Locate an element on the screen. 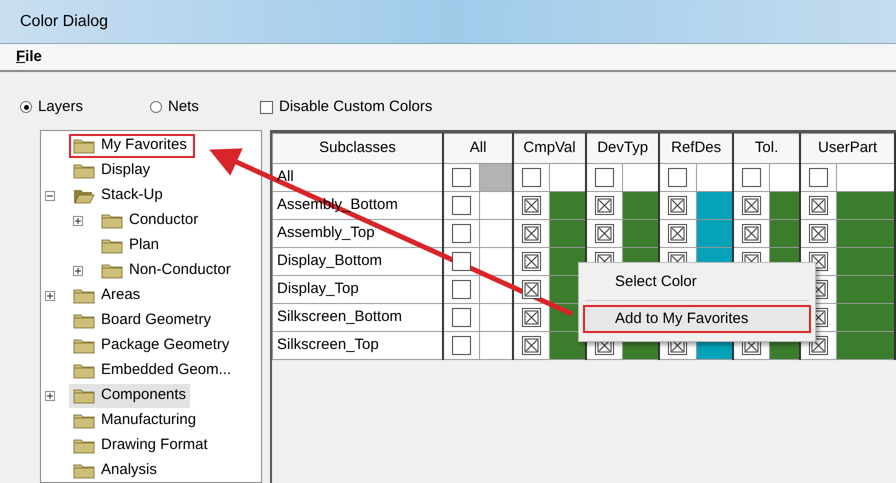 Image resolution: width=896 pixels, height=483 pixels. tree-item: Plan is located at coordinates (130, 246).